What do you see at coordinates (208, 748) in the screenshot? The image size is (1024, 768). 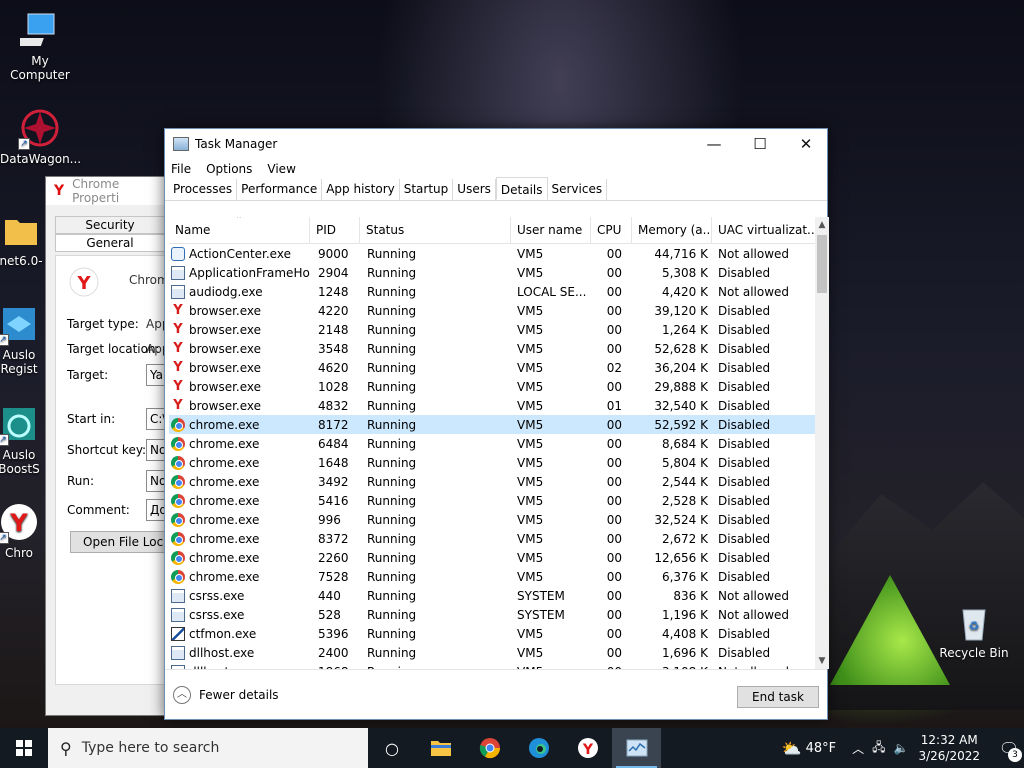 I see `search-box: ⚲ Type here to search` at bounding box center [208, 748].